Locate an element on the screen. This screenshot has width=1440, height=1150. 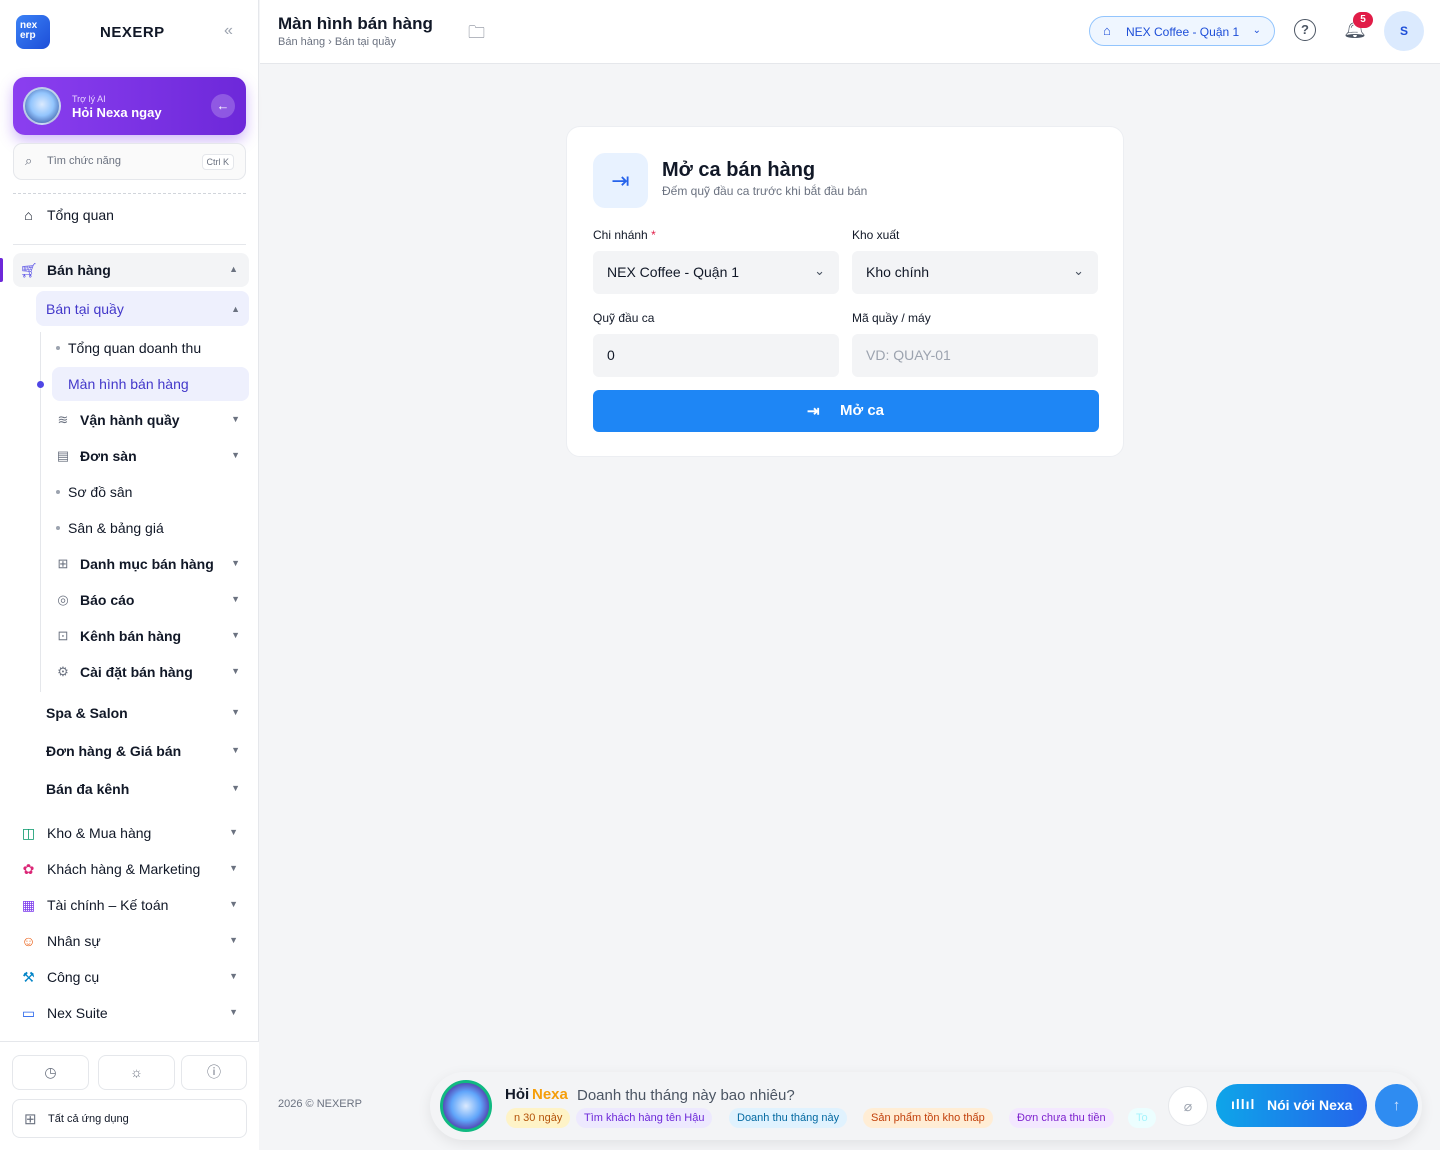
collapse-sidebar-icon: « is located at coordinates (228, 31).